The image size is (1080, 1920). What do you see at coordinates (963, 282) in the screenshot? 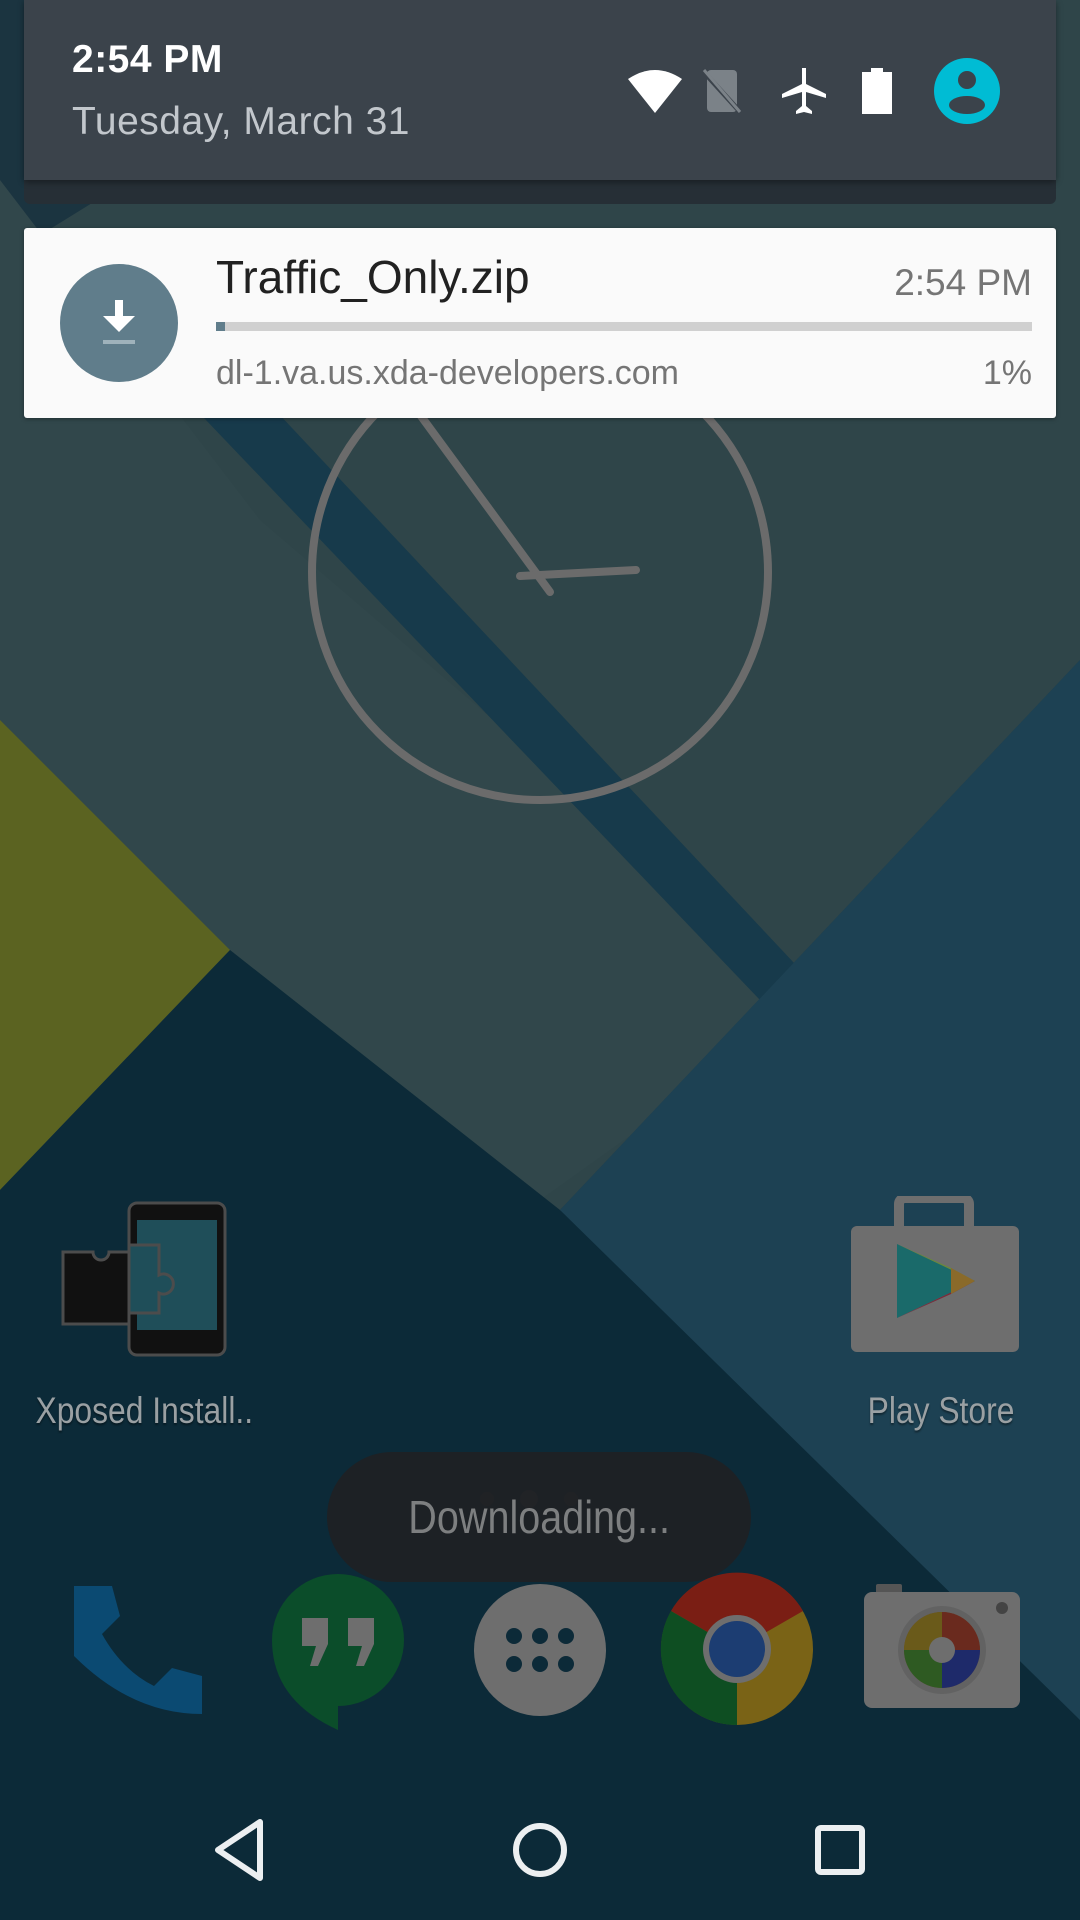
I see `notification-time: 2:54 PM` at bounding box center [963, 282].